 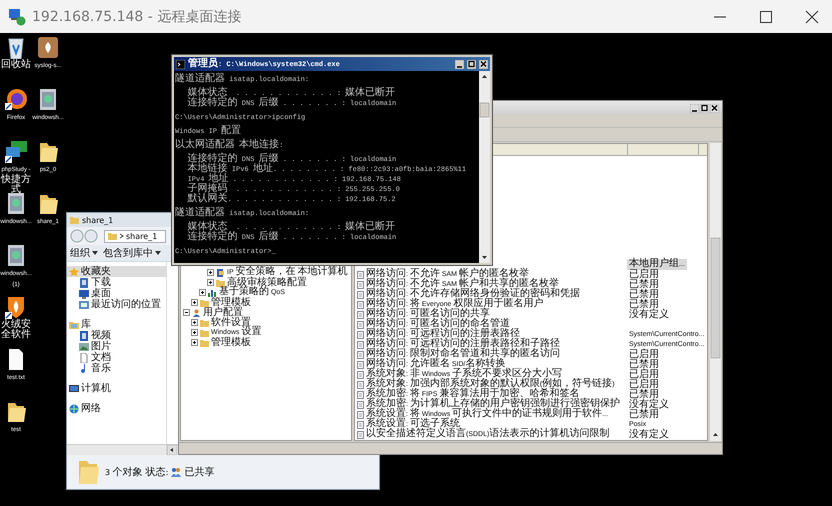 I want to click on nav-item: 桌面, so click(x=116, y=293).